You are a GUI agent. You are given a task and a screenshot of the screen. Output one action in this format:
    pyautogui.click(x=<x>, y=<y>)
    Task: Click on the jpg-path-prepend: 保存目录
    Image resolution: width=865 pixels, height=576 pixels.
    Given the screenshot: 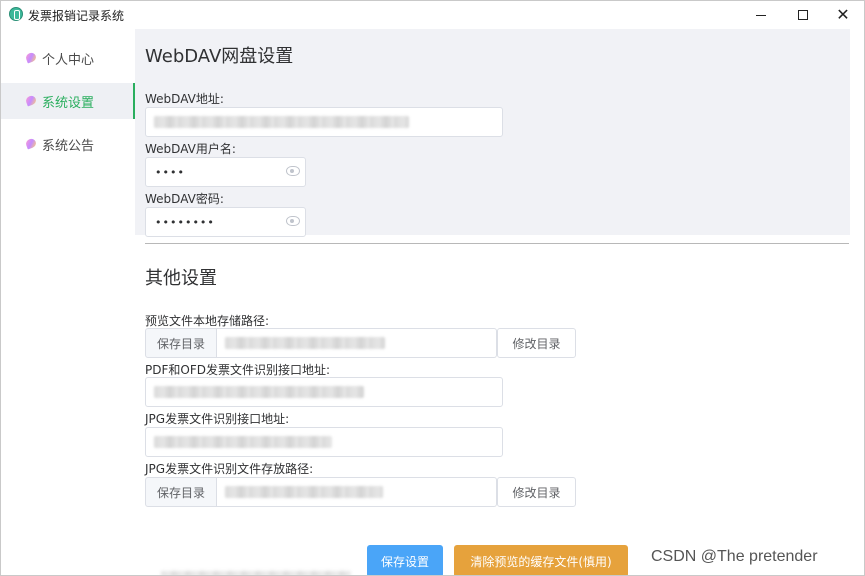 What is the action you would take?
    pyautogui.click(x=181, y=492)
    